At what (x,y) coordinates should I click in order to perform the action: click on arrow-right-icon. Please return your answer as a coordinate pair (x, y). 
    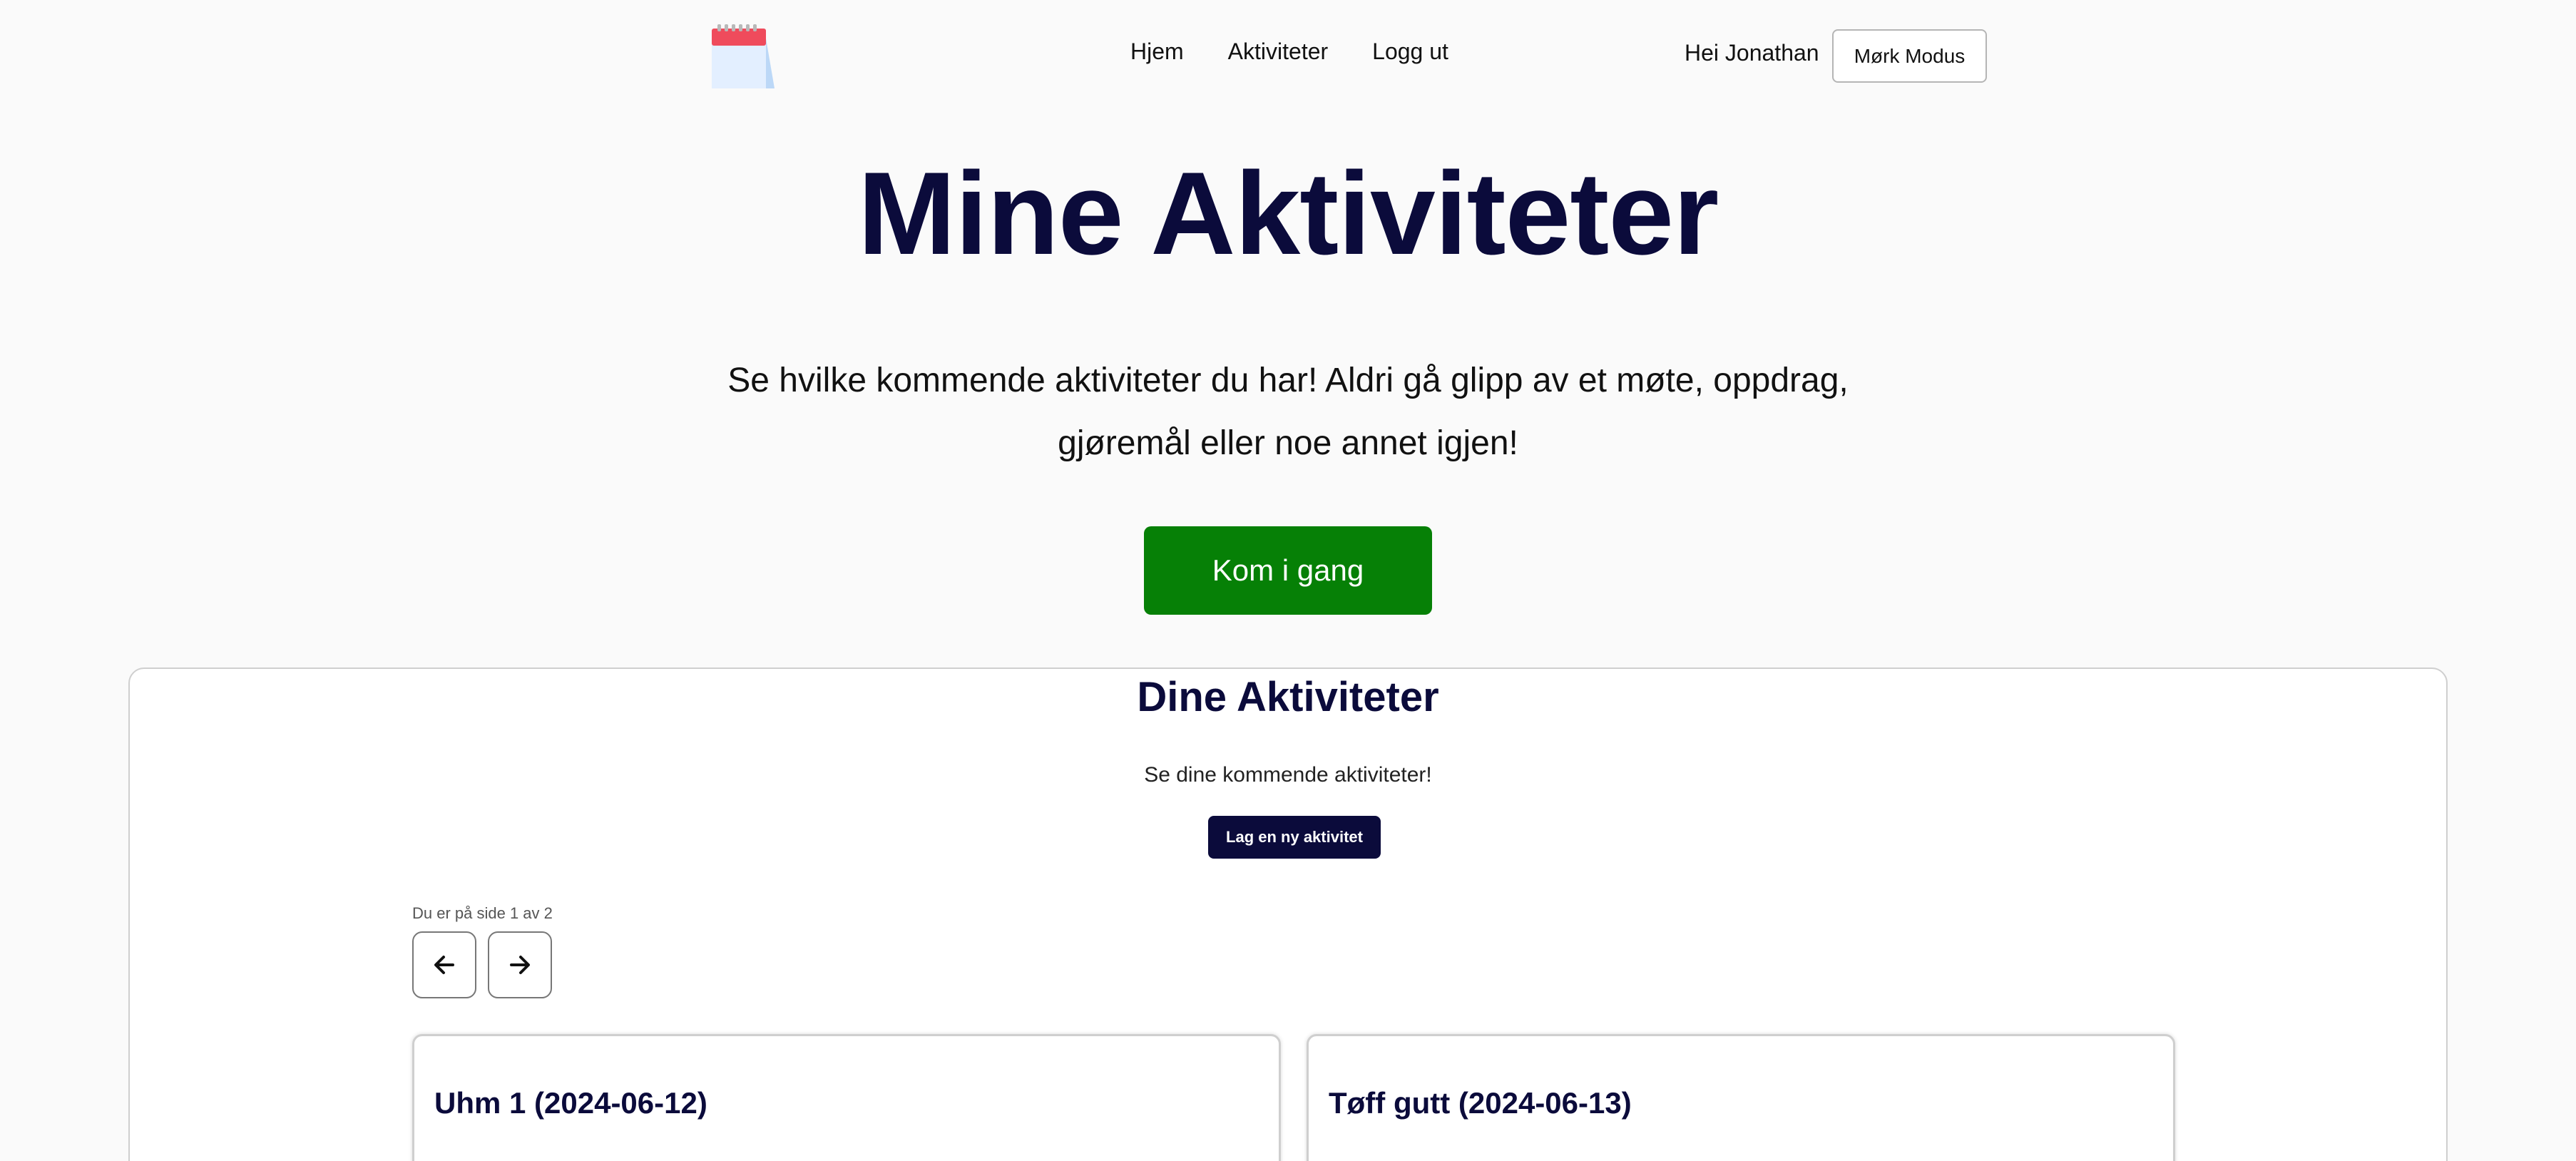
    Looking at the image, I should click on (520, 965).